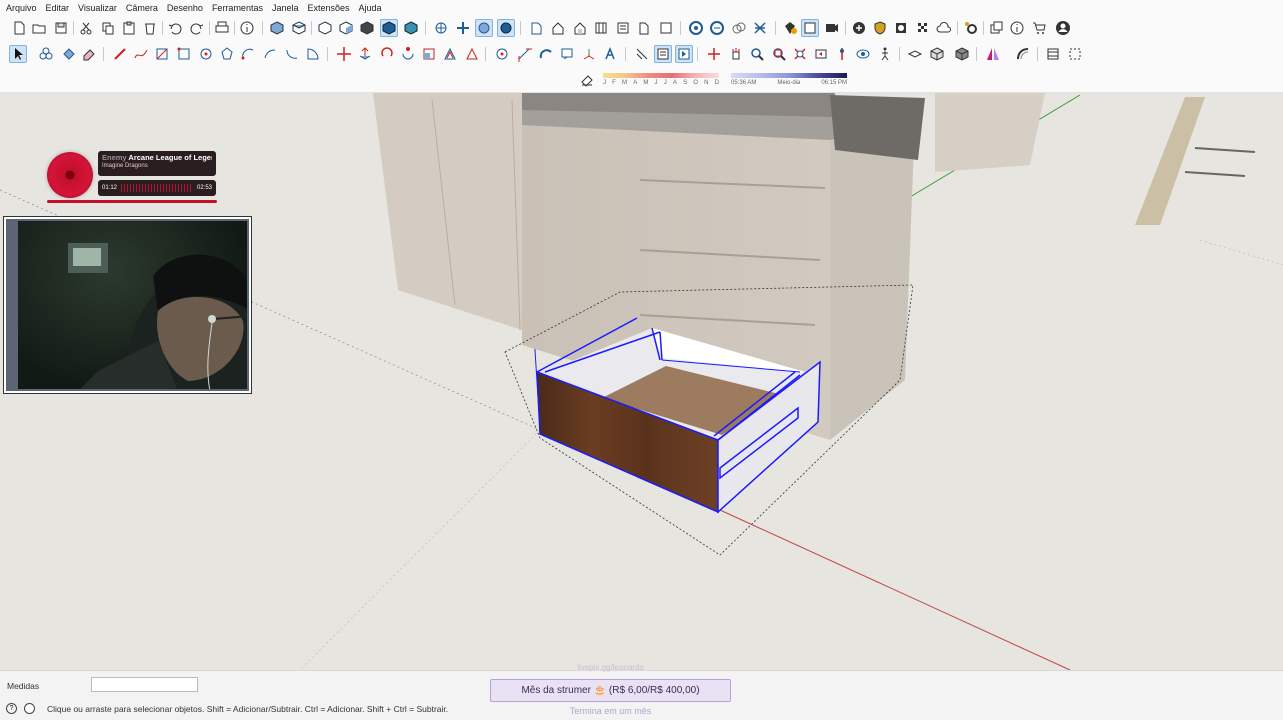  Describe the element at coordinates (197, 28) in the screenshot. I see `redo-icon` at that location.